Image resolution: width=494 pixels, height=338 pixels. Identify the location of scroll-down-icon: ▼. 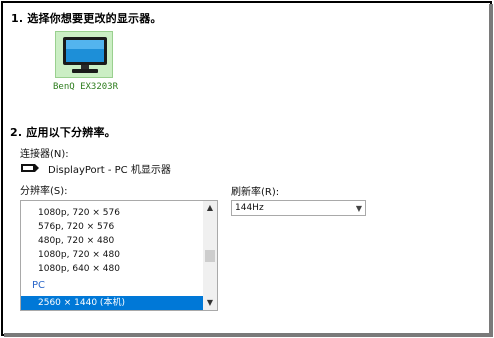
(210, 303).